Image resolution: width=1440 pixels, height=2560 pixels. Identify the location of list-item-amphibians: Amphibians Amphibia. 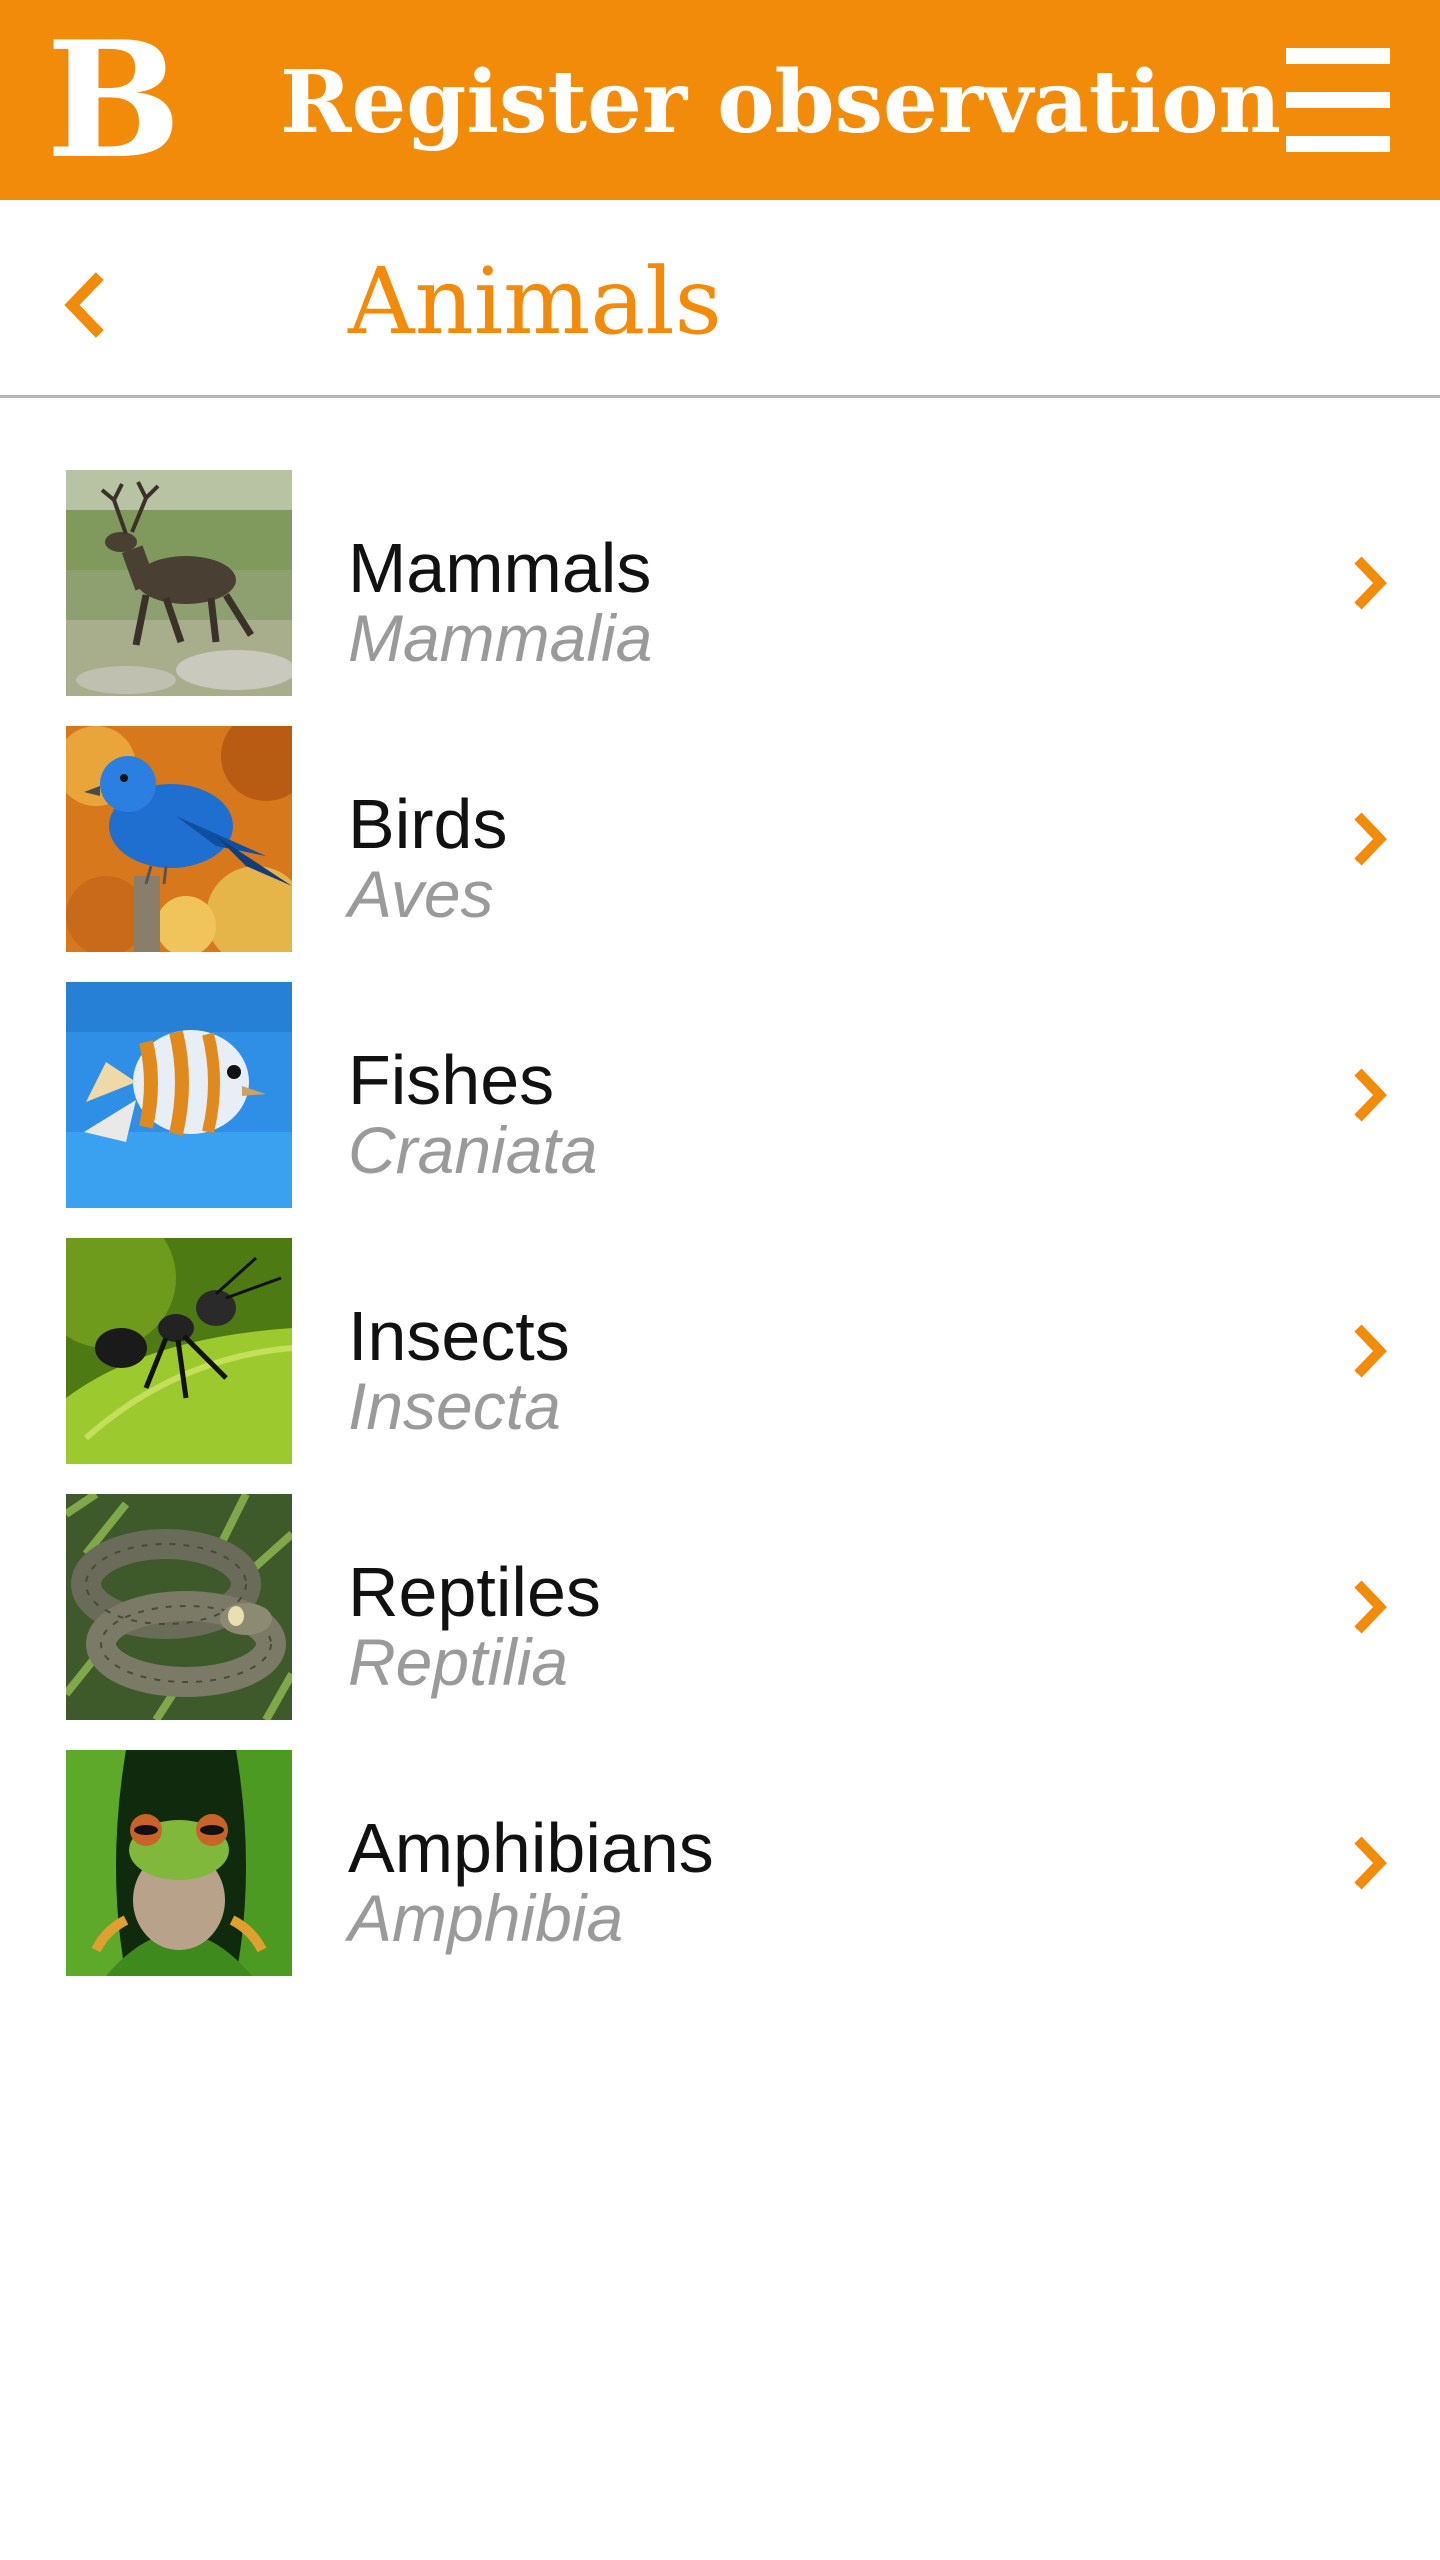
(720, 1864).